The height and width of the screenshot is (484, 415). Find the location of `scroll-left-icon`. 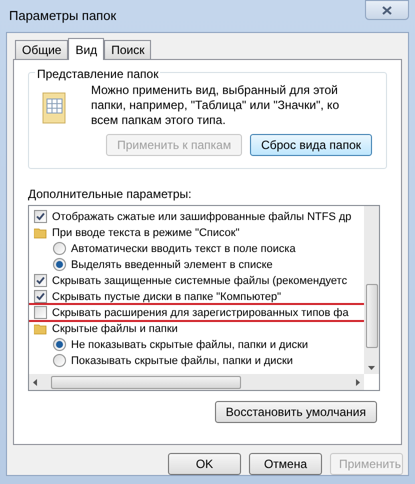

scroll-left-icon is located at coordinates (35, 382).